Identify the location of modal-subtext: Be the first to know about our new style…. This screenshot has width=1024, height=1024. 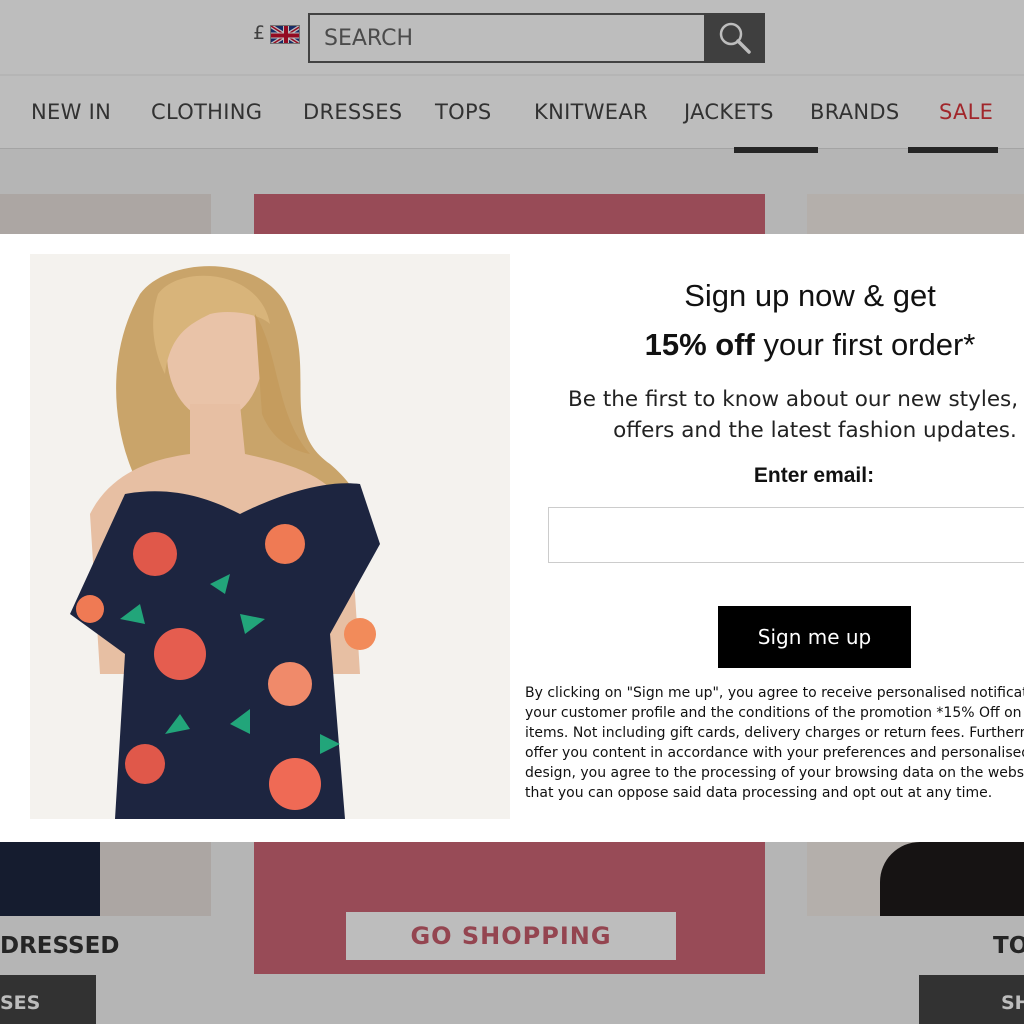
(784, 415).